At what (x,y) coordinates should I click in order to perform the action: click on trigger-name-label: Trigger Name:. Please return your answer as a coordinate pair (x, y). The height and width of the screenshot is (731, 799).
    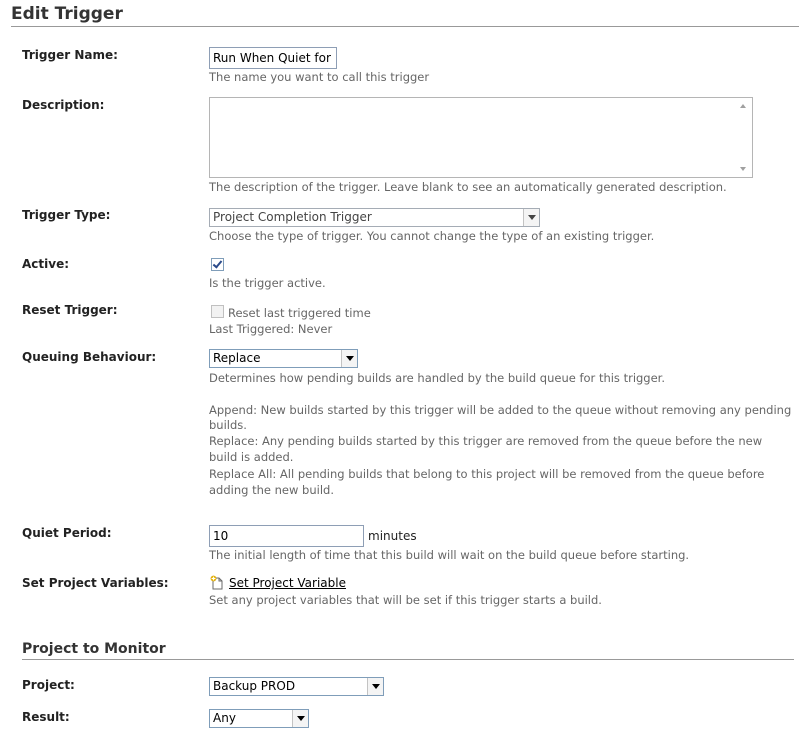
    Looking at the image, I should click on (70, 55).